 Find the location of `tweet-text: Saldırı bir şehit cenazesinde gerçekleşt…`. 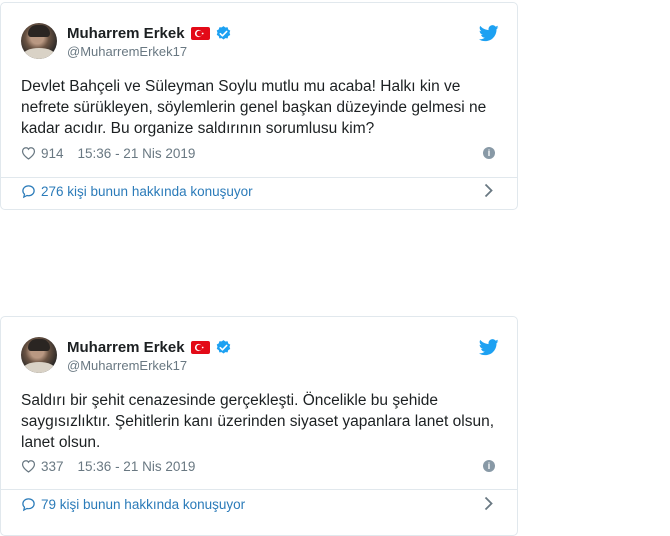

tweet-text: Saldırı bir şehit cenazesinde gerçekleşt… is located at coordinates (258, 421).